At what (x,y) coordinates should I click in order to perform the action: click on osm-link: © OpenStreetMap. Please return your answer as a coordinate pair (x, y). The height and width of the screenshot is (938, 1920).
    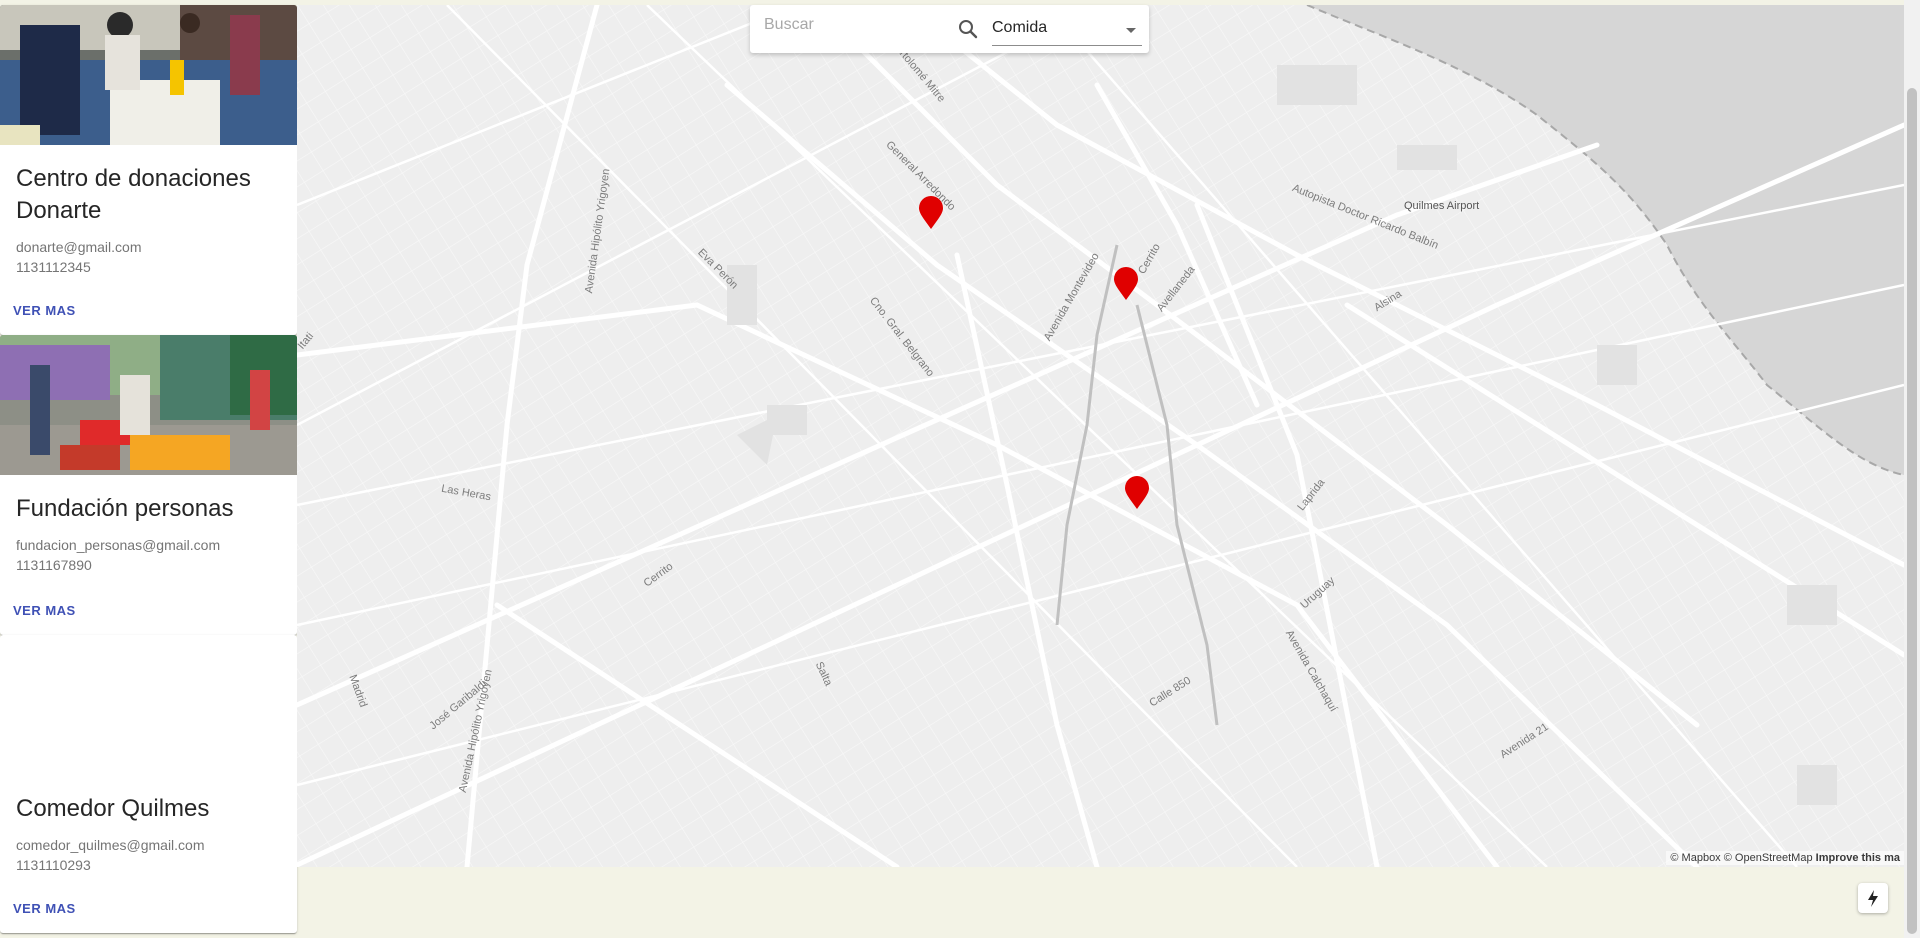
    Looking at the image, I should click on (1768, 858).